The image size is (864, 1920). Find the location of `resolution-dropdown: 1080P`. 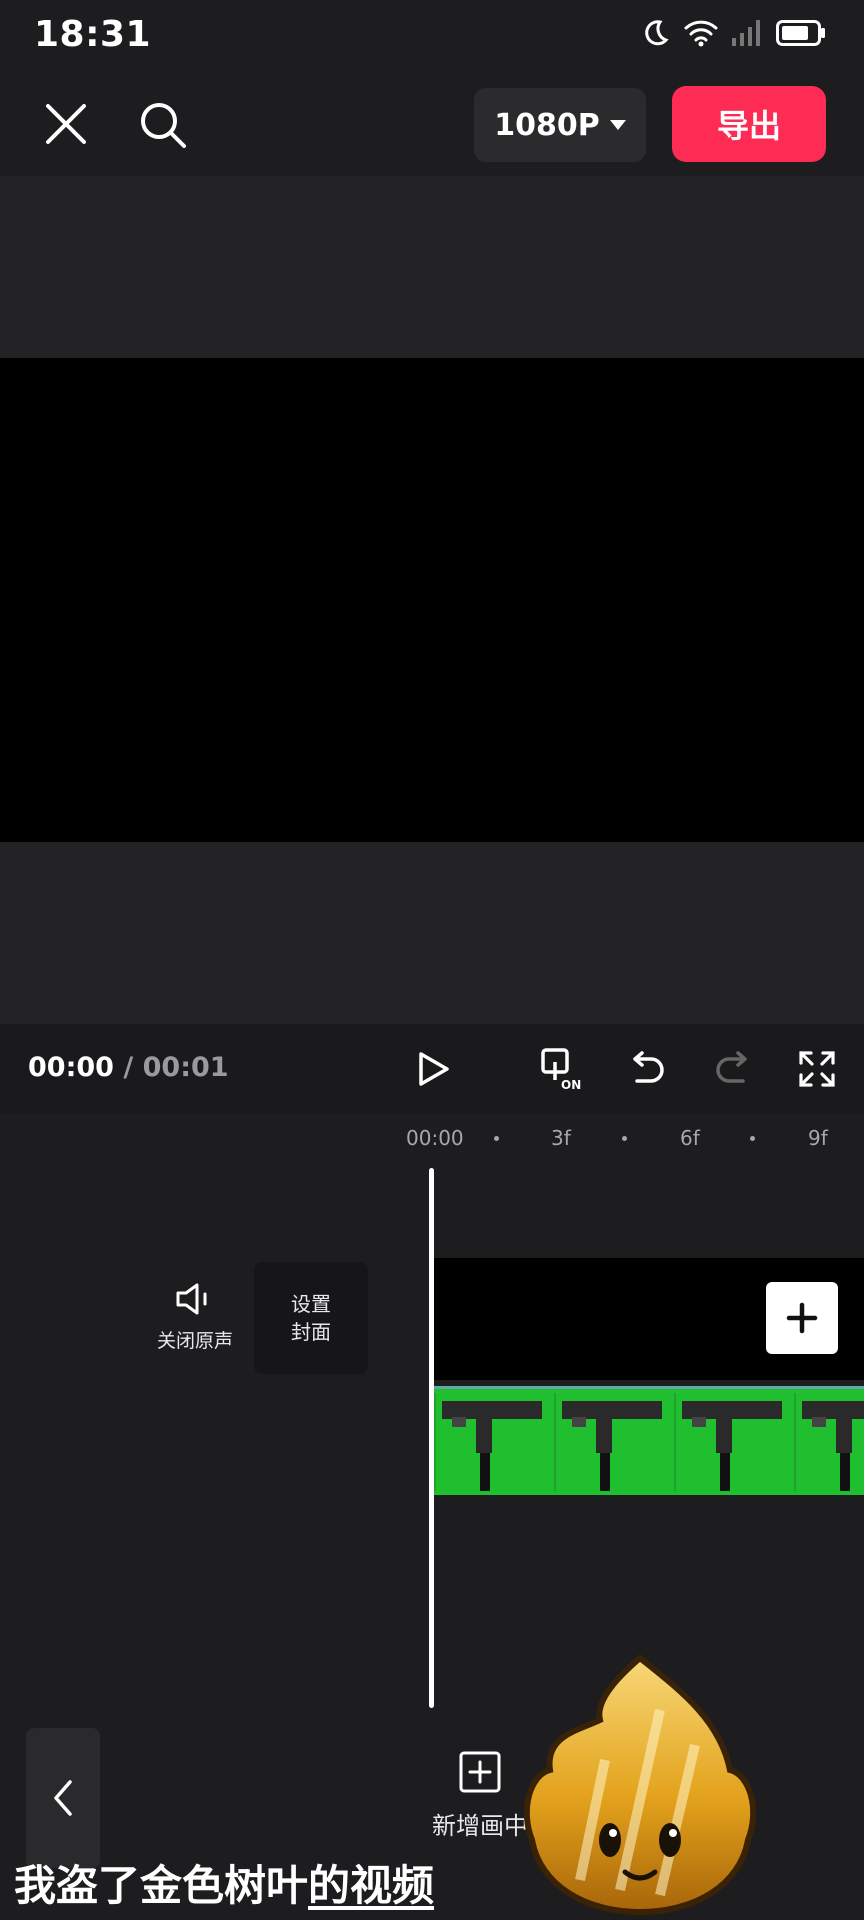

resolution-dropdown: 1080P is located at coordinates (560, 125).